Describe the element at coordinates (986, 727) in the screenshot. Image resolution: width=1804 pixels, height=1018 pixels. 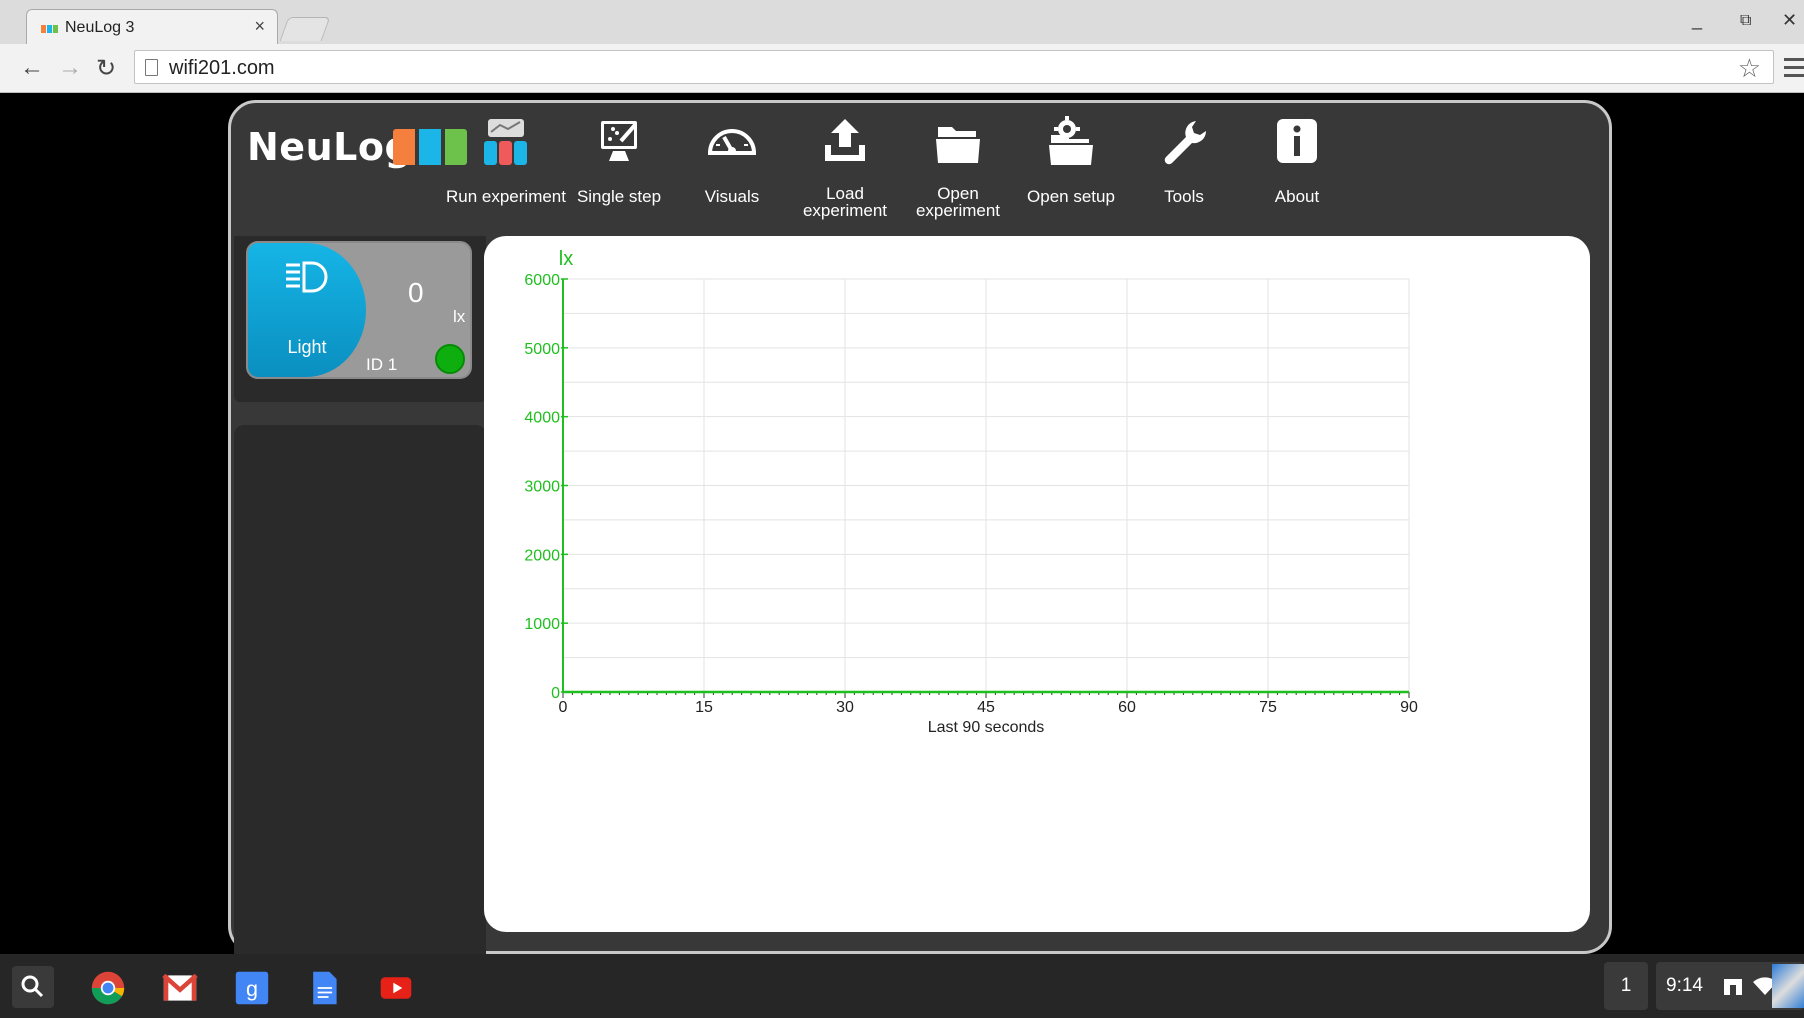
I see `x-axis-label: Last 90 seconds` at that location.